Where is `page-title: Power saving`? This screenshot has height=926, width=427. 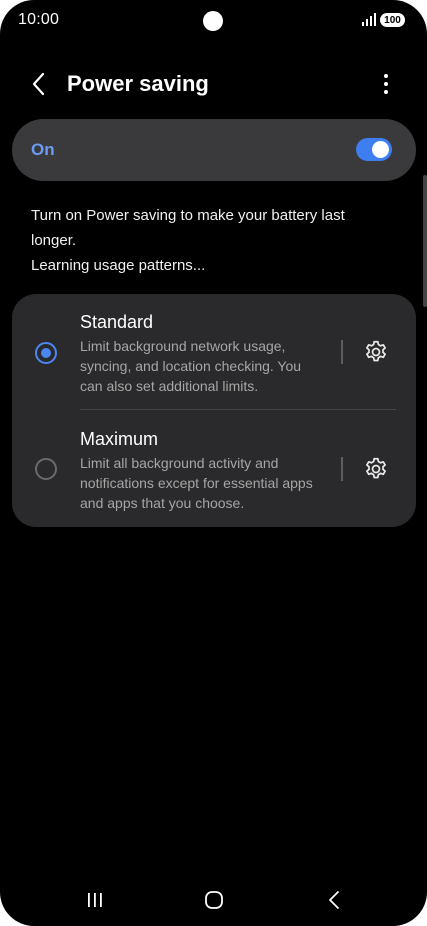
page-title: Power saving is located at coordinates (138, 83).